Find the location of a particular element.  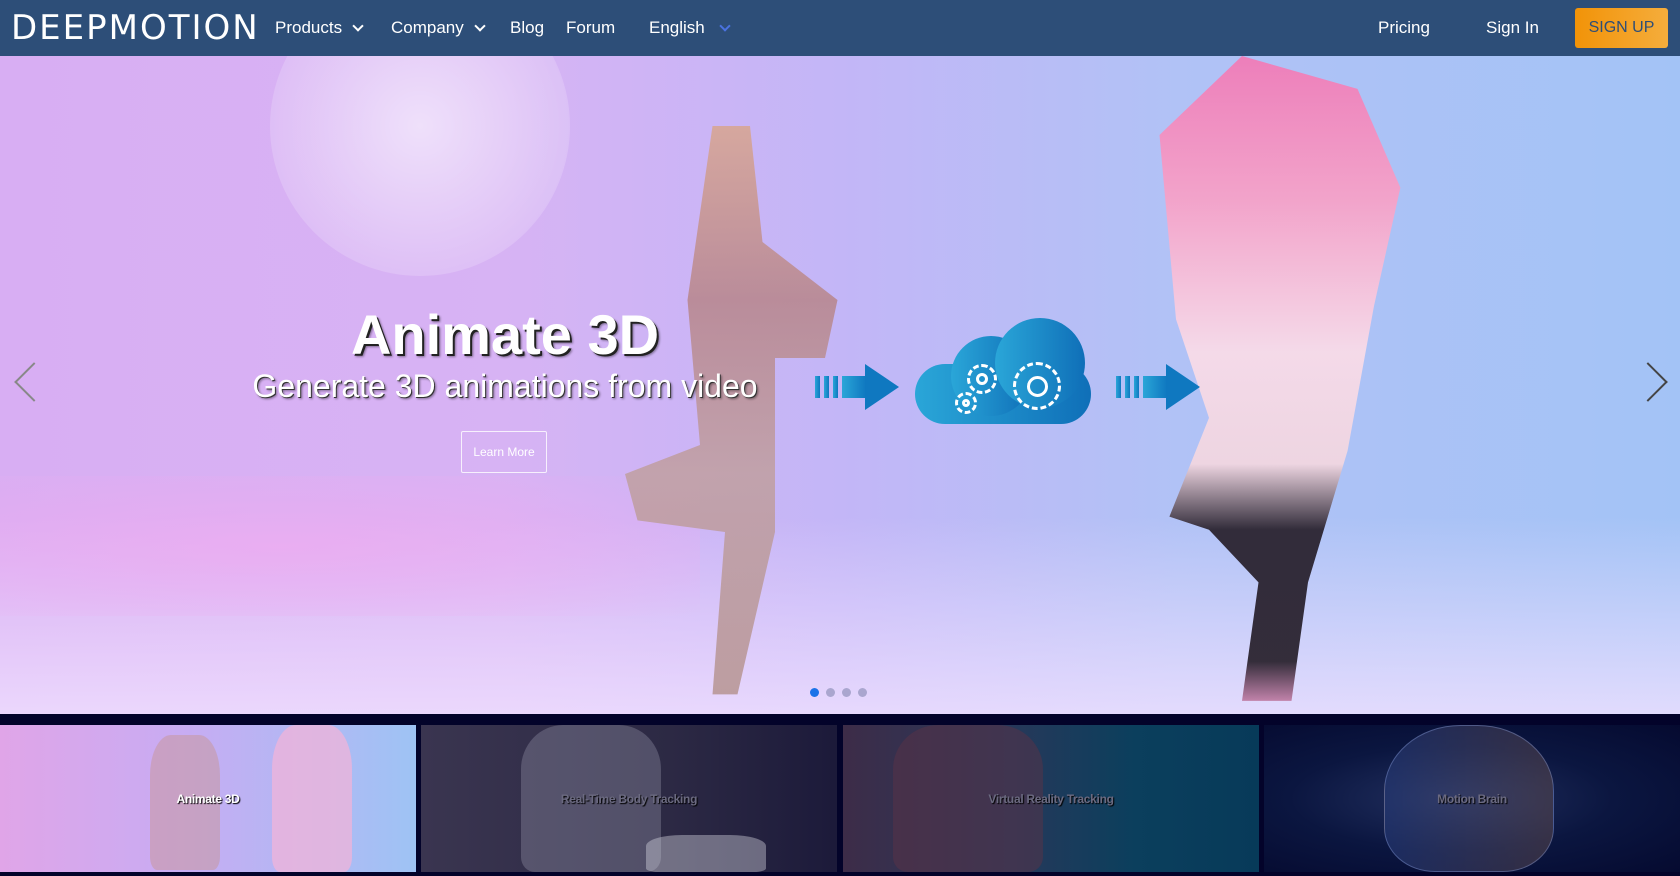

nav-blog-label: Blog is located at coordinates (527, 27).